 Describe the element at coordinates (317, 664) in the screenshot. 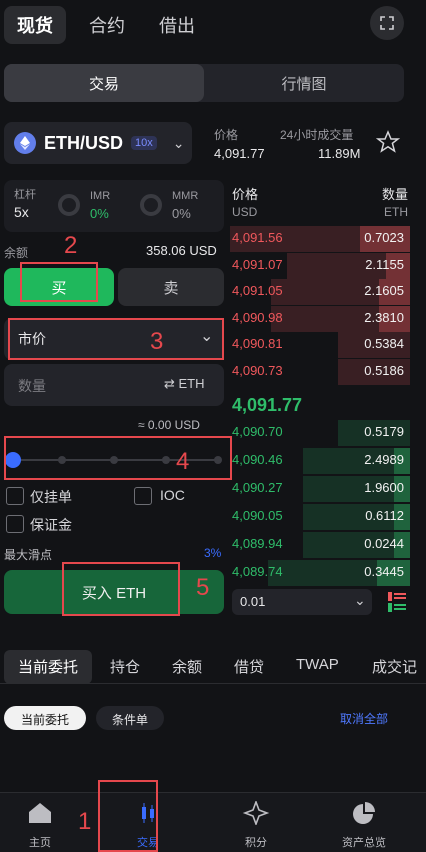

I see `tab-twap: TWAP` at that location.